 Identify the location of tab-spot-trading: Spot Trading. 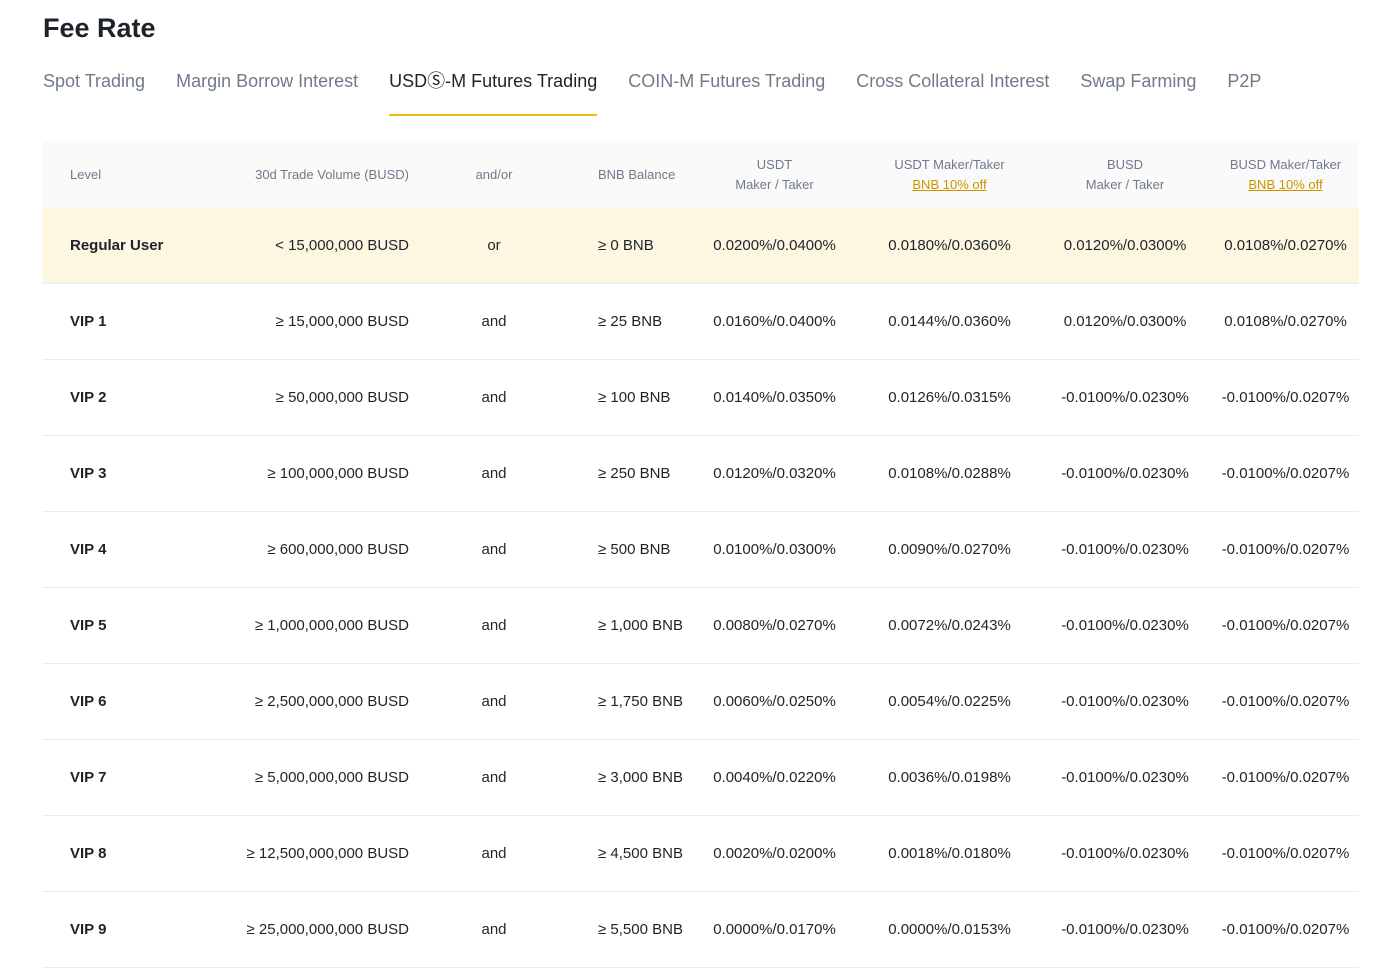
(94, 89).